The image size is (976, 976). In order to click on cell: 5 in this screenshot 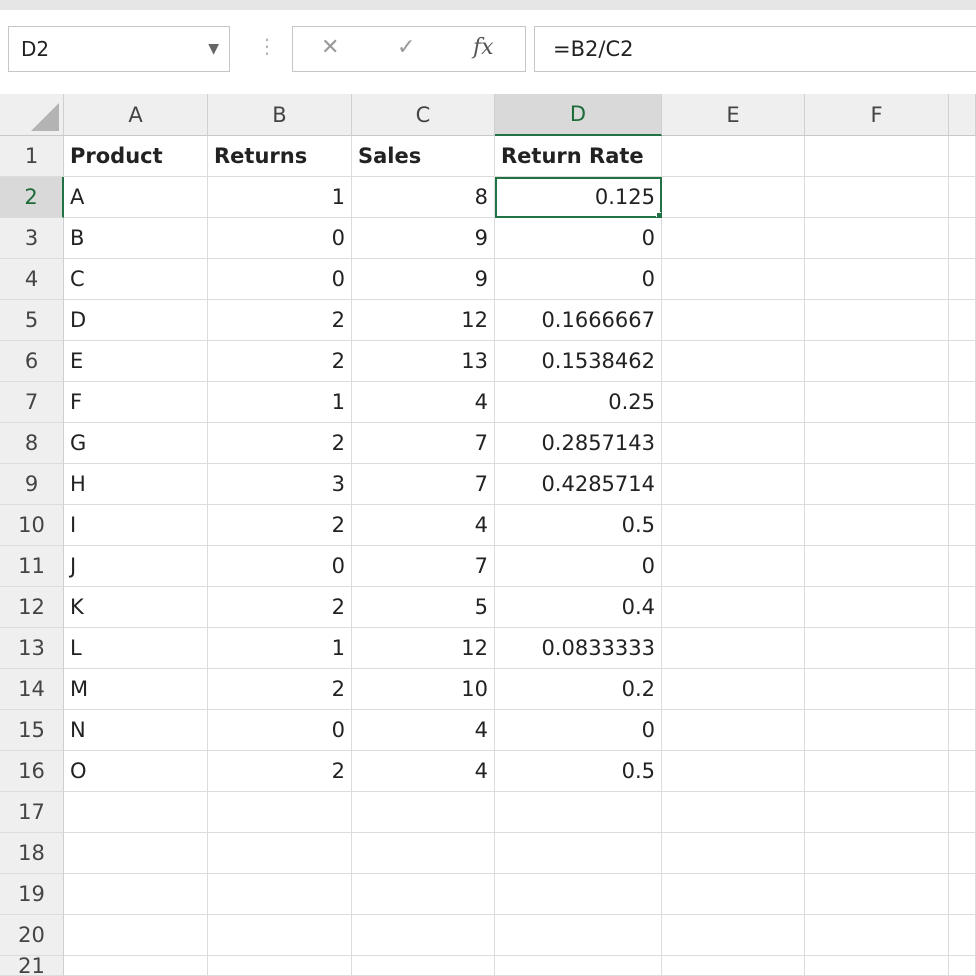, I will do `click(423, 607)`.